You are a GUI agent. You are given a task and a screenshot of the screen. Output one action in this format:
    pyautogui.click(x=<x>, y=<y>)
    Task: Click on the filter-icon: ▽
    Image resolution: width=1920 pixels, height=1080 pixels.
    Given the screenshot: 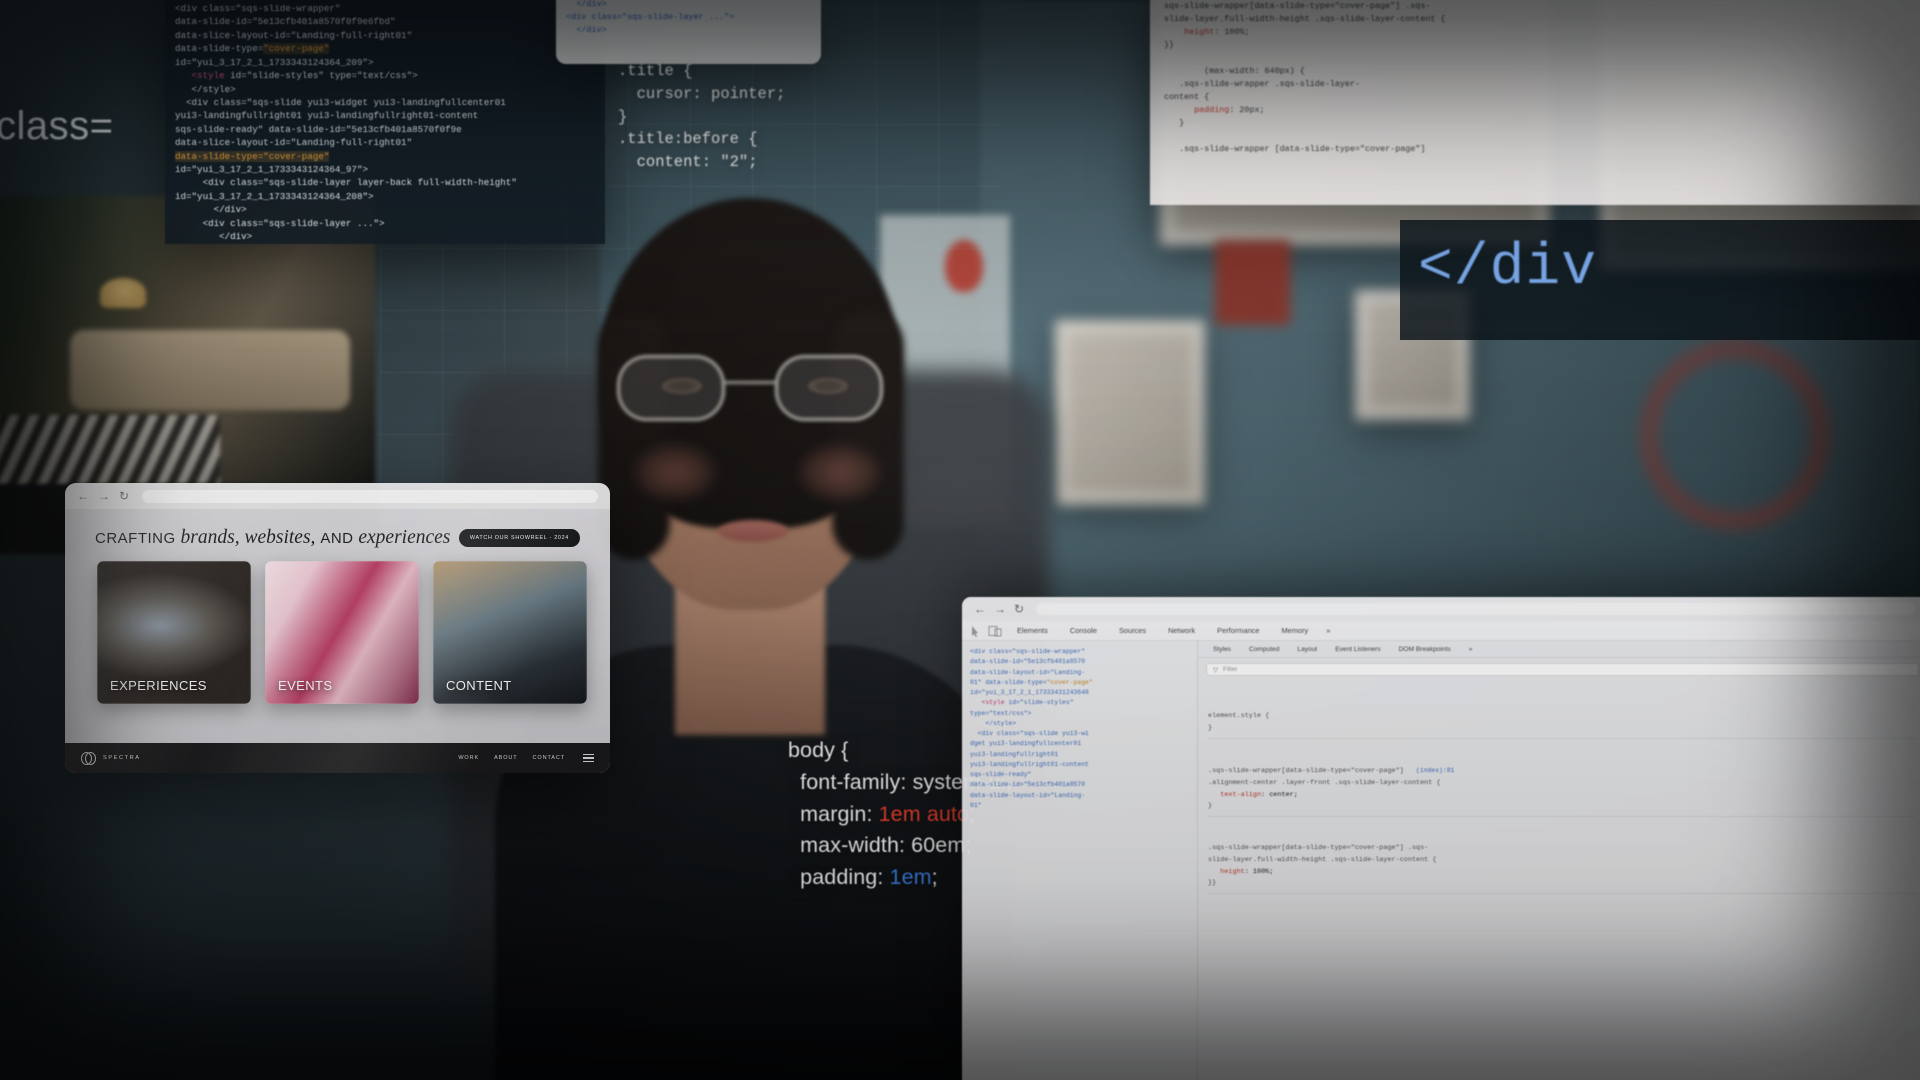 What is the action you would take?
    pyautogui.click(x=1215, y=670)
    